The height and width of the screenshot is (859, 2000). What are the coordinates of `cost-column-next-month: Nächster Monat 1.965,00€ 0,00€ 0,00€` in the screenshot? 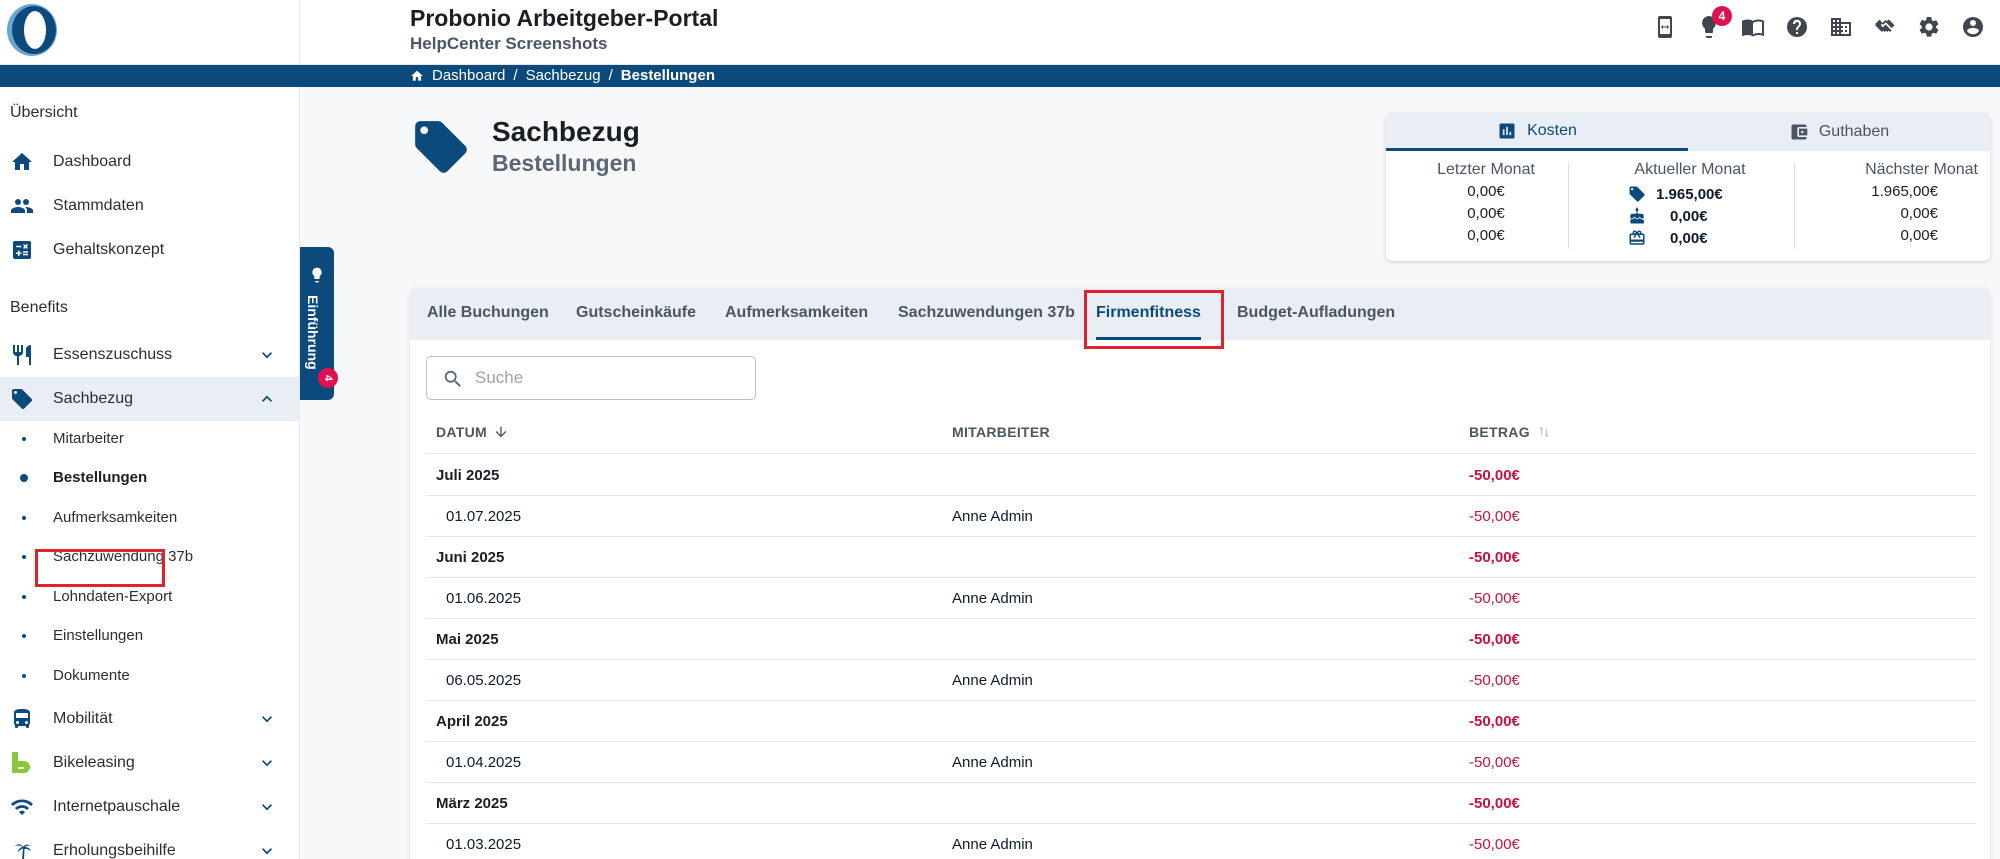 It's located at (1877, 205).